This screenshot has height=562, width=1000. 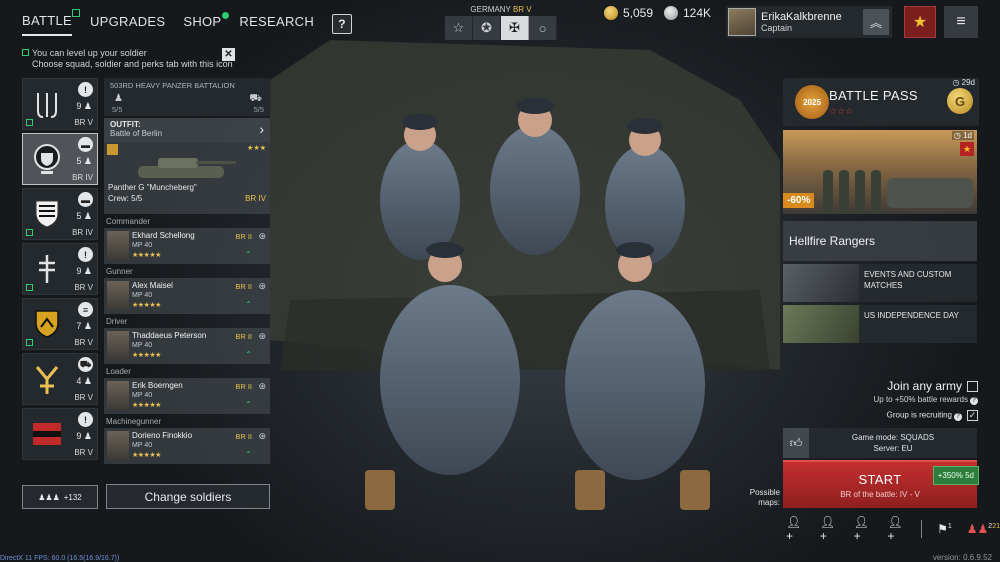 What do you see at coordinates (228, 54) in the screenshot?
I see `hint-close-button: ✕` at bounding box center [228, 54].